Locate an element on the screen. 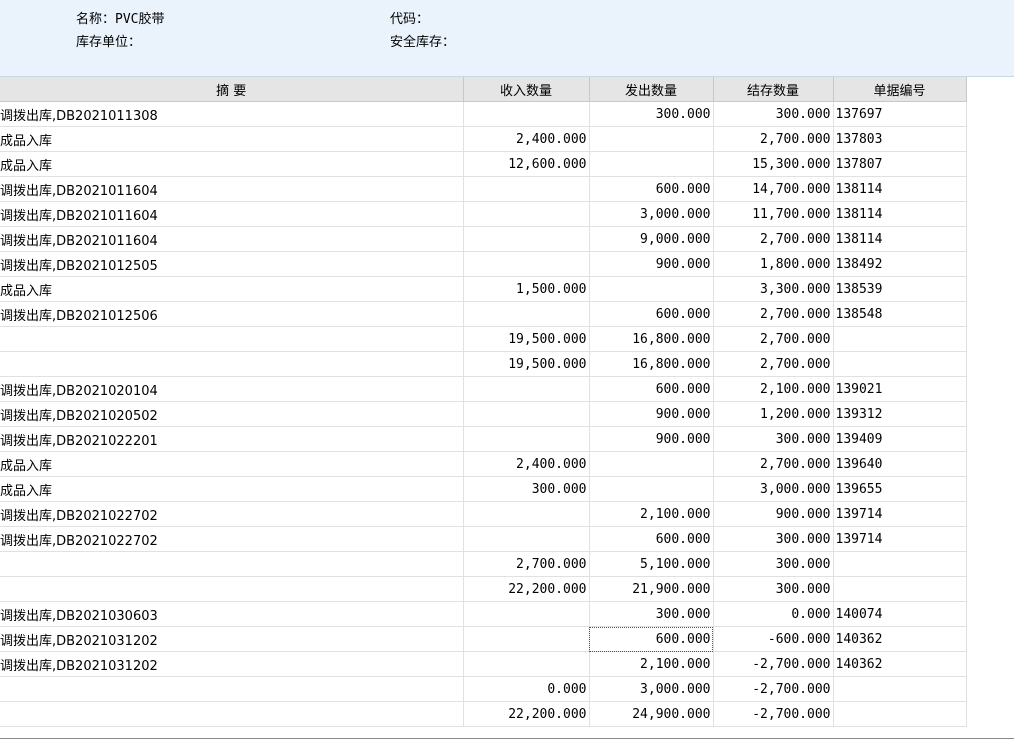 This screenshot has height=741, width=1014. cell-doc-no: 140362 is located at coordinates (900, 664).